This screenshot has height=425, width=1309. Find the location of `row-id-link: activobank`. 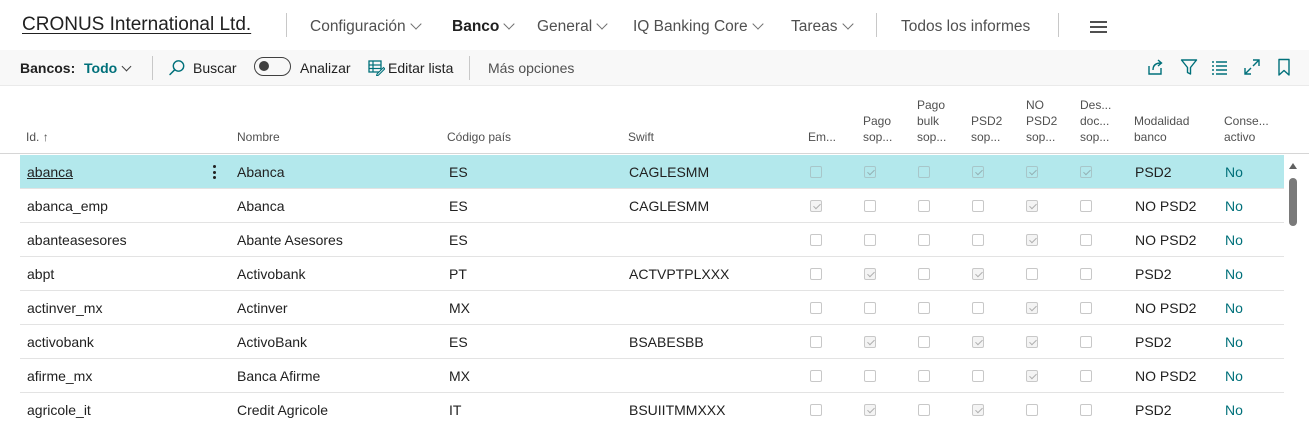

row-id-link: activobank is located at coordinates (60, 342).